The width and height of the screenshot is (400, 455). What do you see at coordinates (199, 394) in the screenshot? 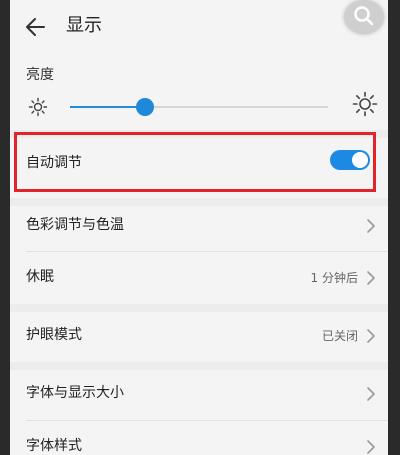
I see `font-size-row: 字体与显示大小` at bounding box center [199, 394].